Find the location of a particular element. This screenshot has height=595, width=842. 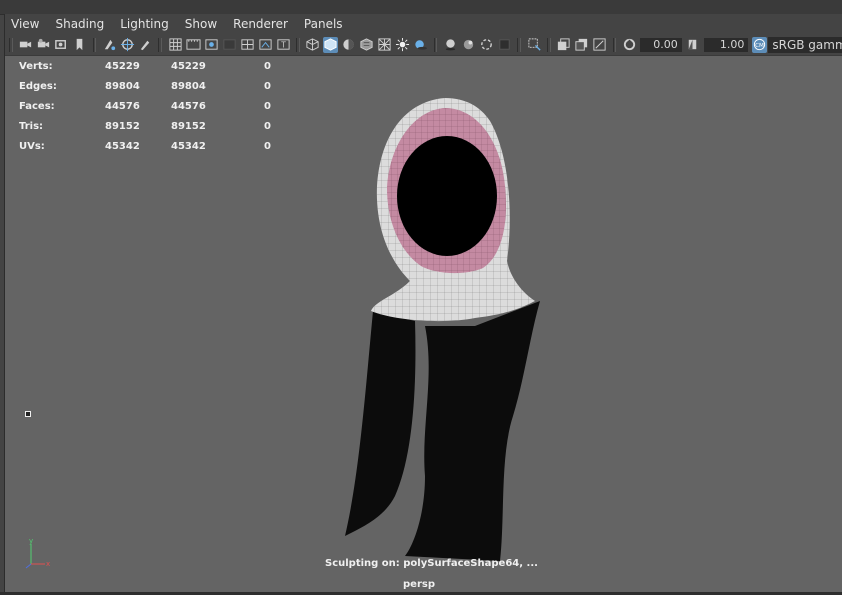

color-space-dropdown: sRGB gamma is located at coordinates (805, 44).